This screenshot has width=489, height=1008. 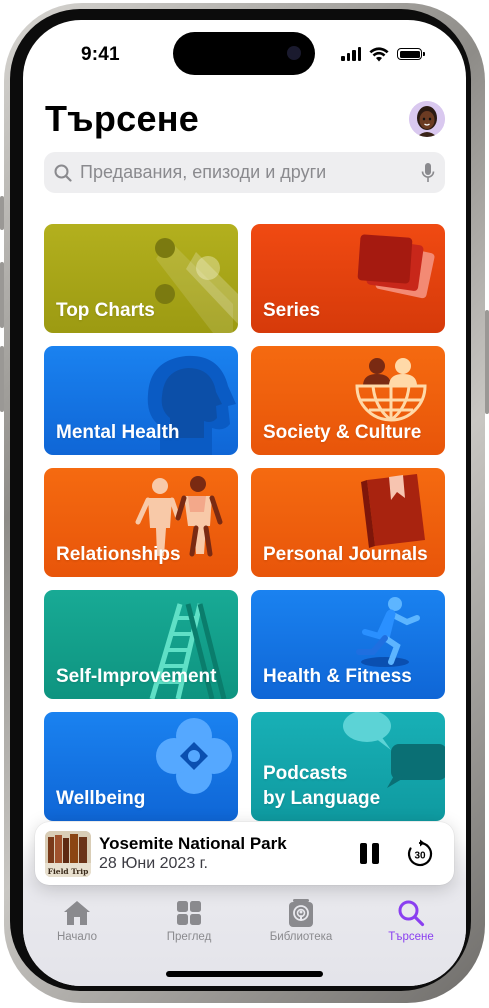 What do you see at coordinates (301, 913) in the screenshot?
I see `library-icon` at bounding box center [301, 913].